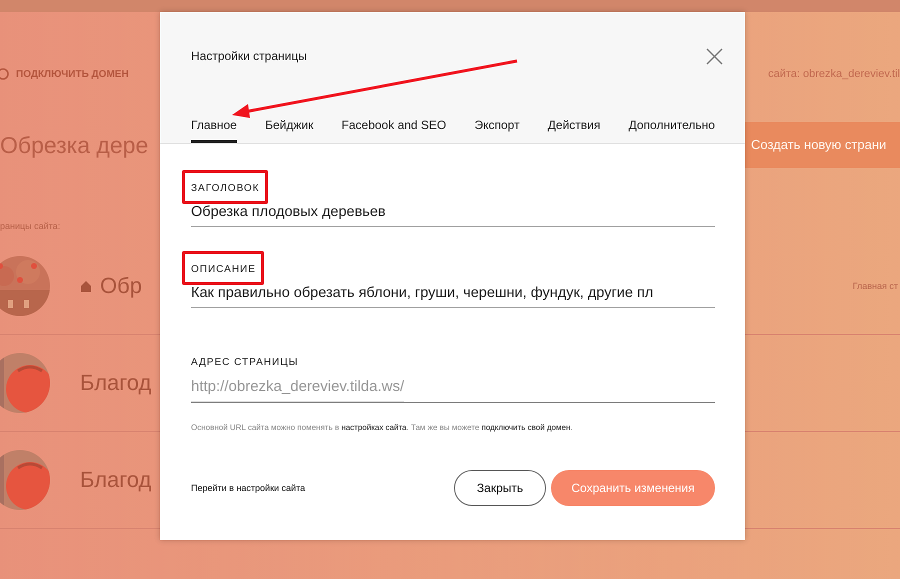 This screenshot has width=900, height=579. I want to click on field-label: ОПИСАНИЕ, so click(223, 269).